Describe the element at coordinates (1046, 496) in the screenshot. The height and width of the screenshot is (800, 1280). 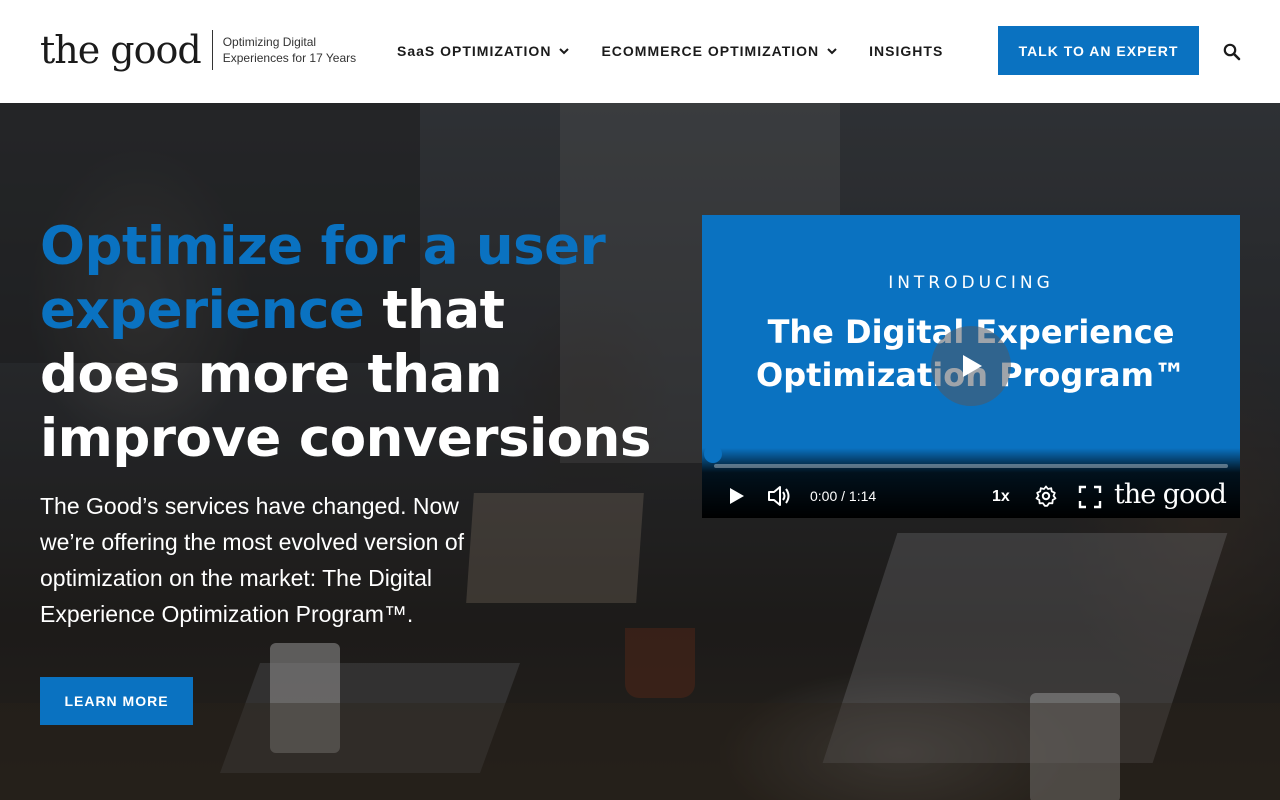
I see `gear-icon` at that location.